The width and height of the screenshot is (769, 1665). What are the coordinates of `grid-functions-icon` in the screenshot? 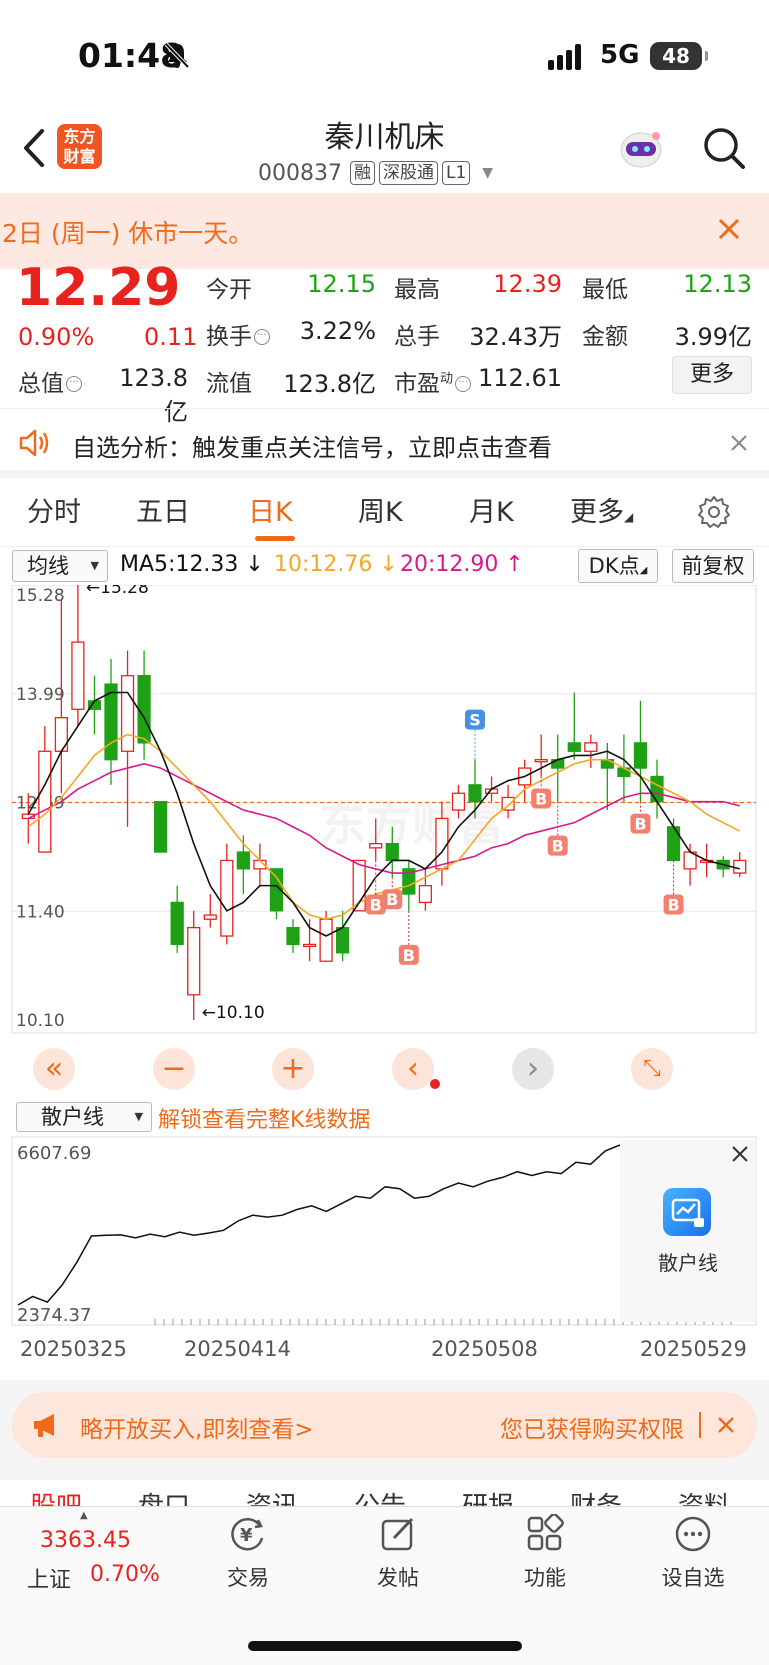 It's located at (545, 1532).